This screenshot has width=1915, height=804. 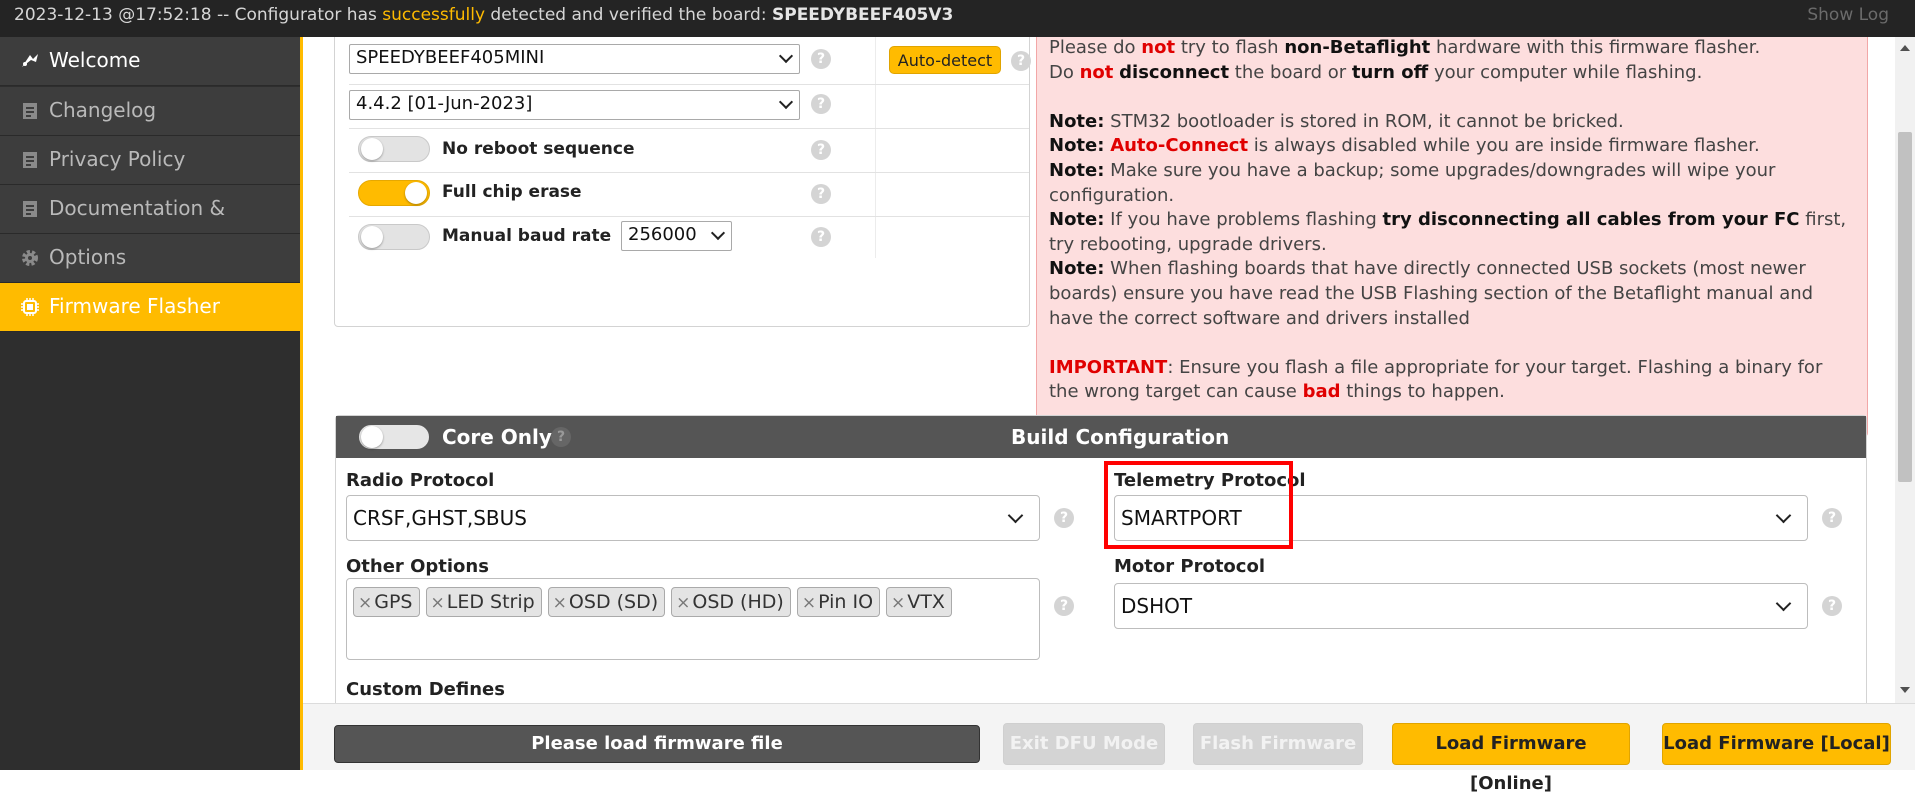 I want to click on content-scrollbar, so click(x=1905, y=370).